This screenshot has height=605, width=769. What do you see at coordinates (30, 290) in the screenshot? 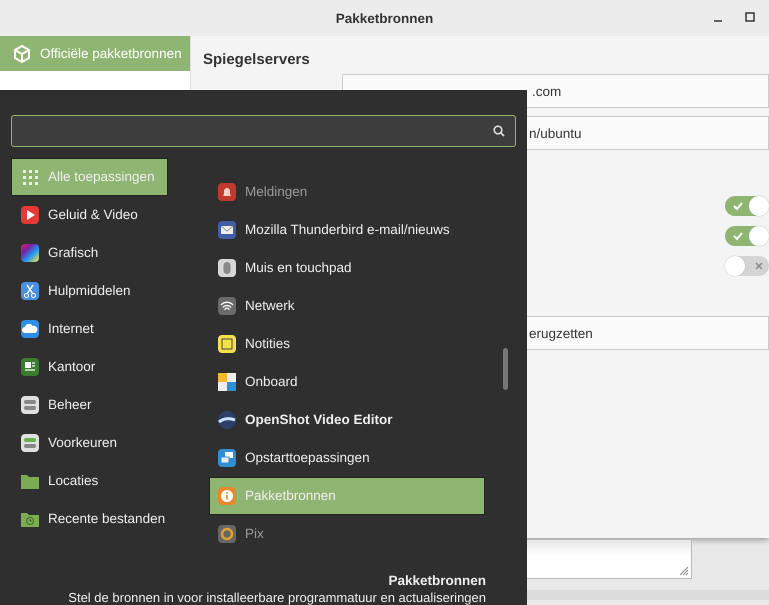
I see `scissors-icon` at bounding box center [30, 290].